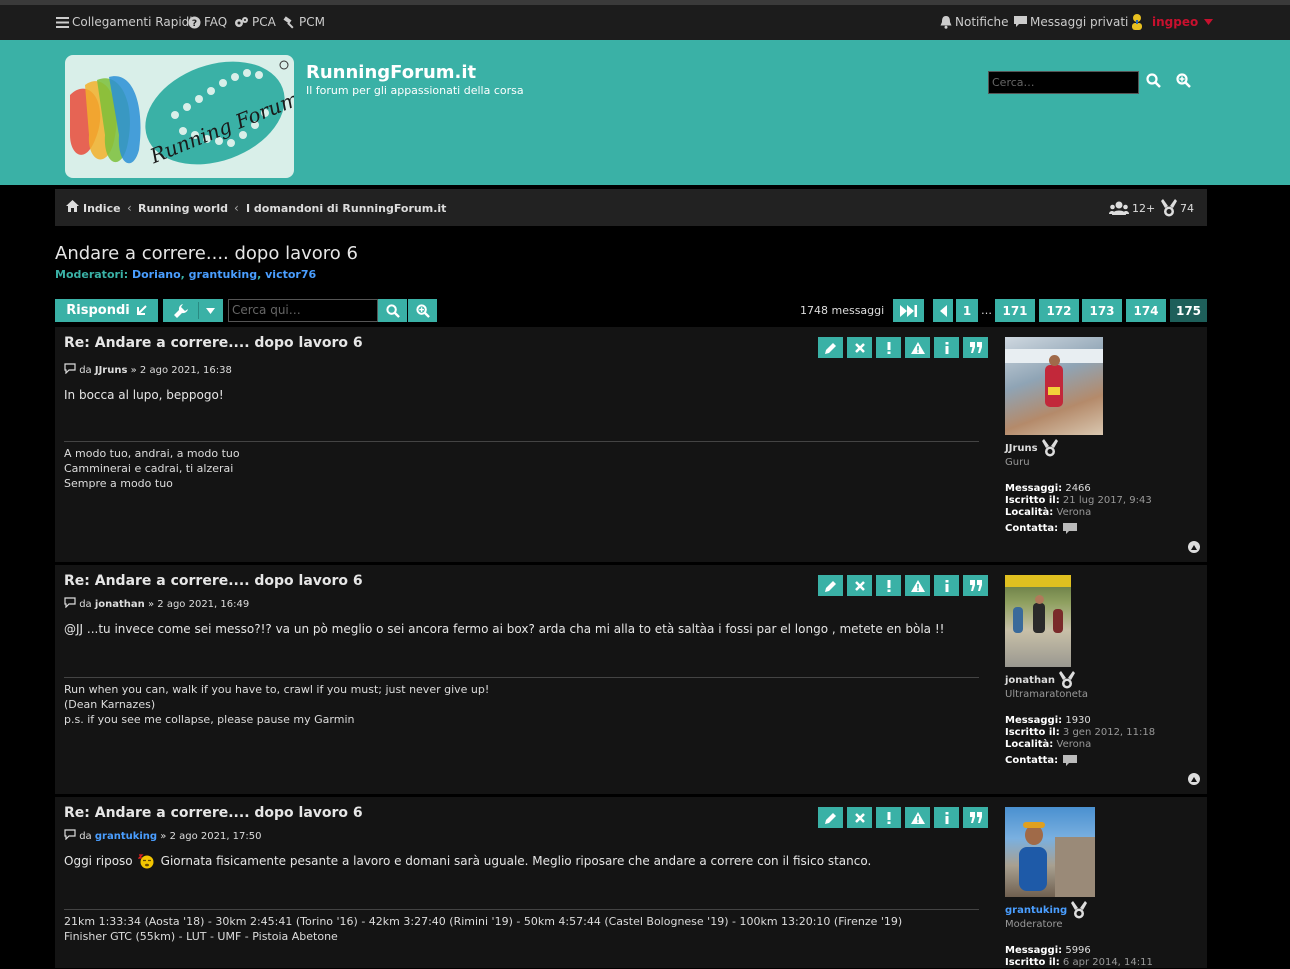  What do you see at coordinates (908, 310) in the screenshot?
I see `last-page-button` at bounding box center [908, 310].